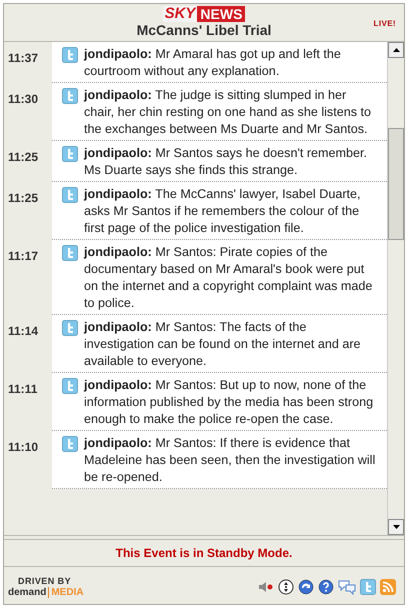 The image size is (408, 608). I want to click on logo-news-text: NEWS, so click(221, 14).